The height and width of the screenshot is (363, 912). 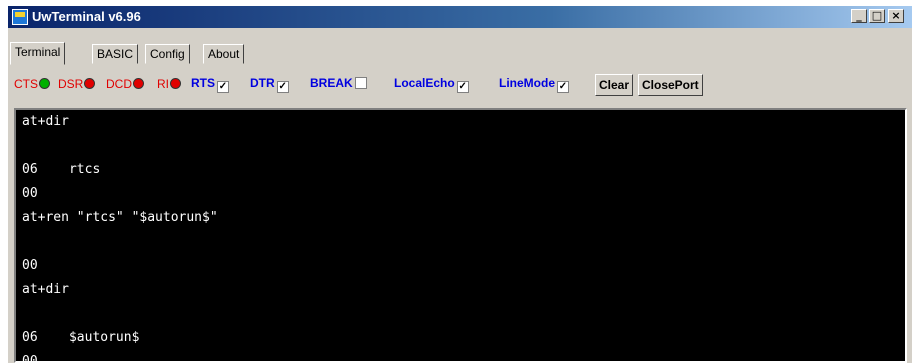 I want to click on dcd-indicator: DCD, so click(x=125, y=84).